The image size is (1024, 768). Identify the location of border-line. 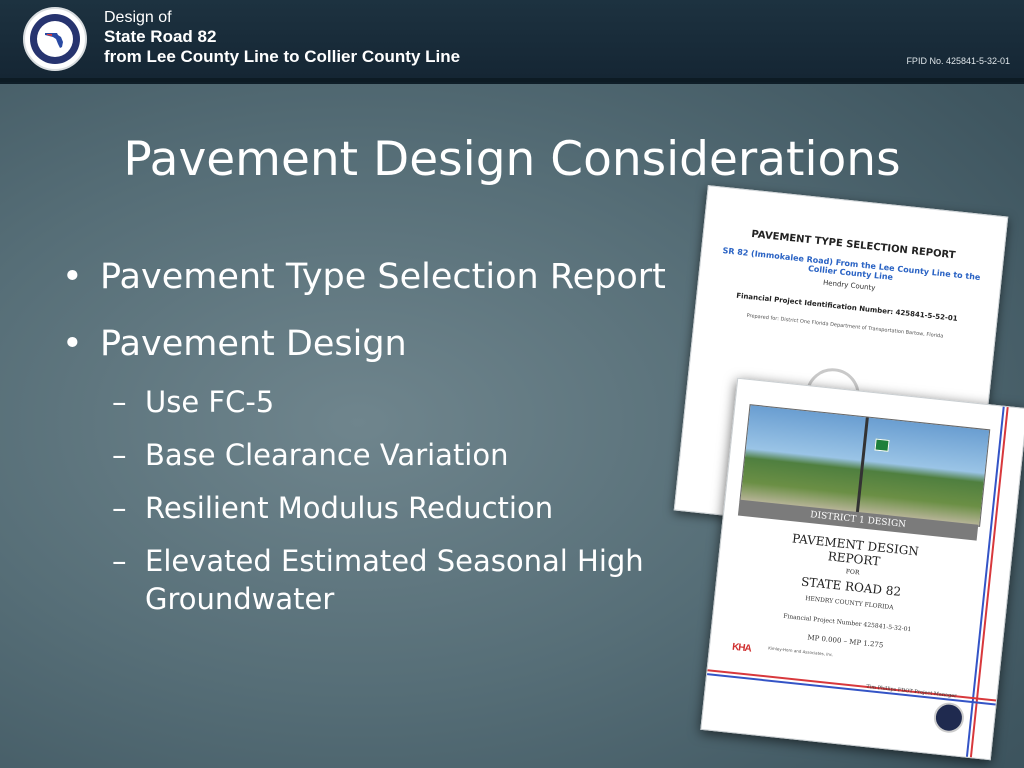
(851, 689).